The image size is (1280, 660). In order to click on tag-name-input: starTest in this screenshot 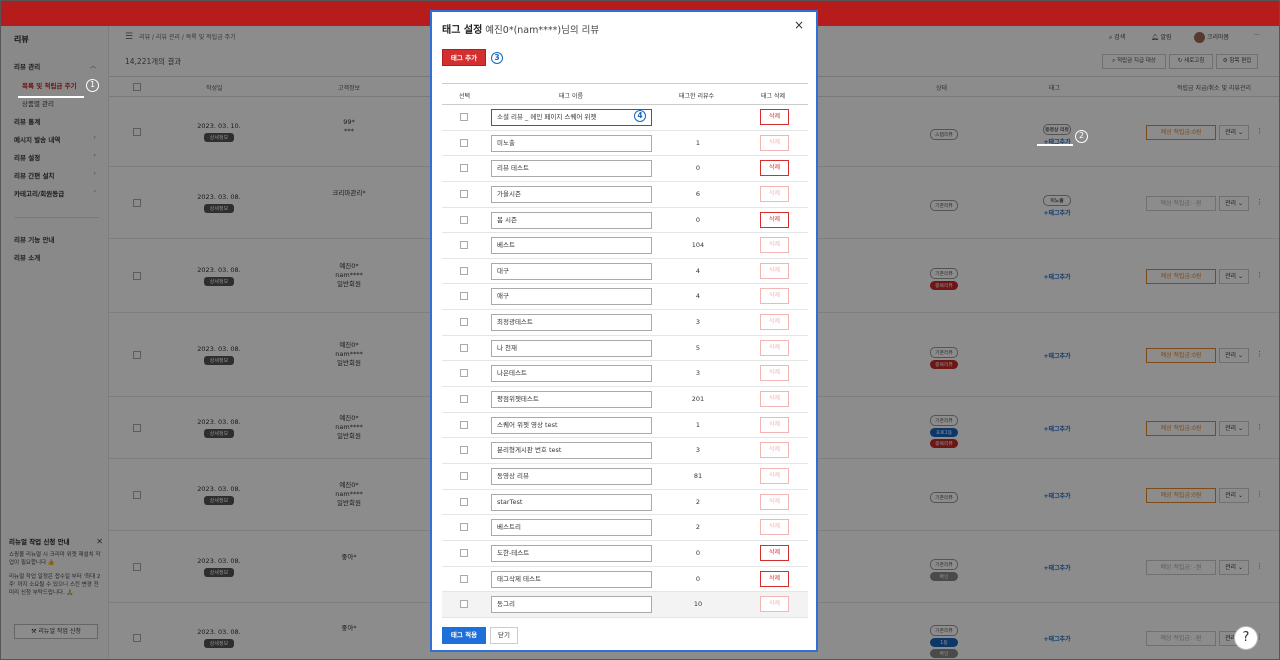, I will do `click(571, 502)`.